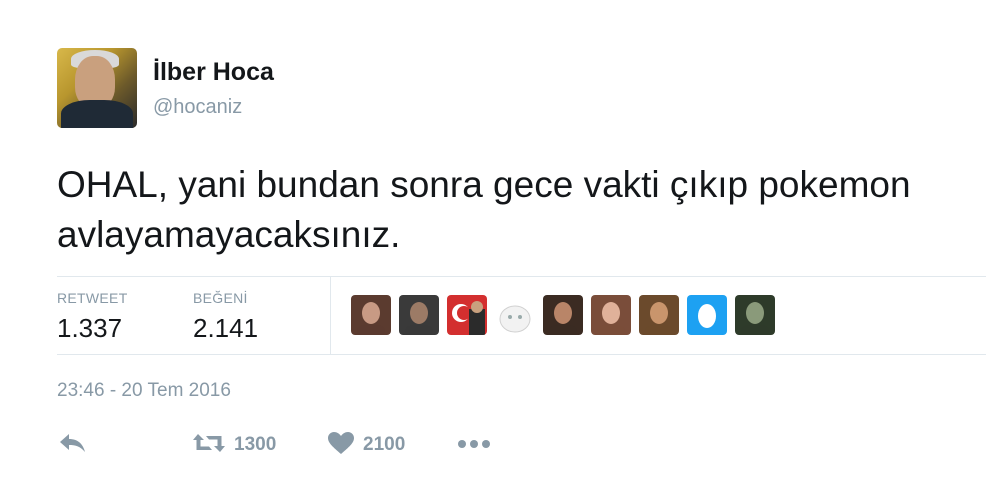  I want to click on more-dots-icon, so click(474, 445).